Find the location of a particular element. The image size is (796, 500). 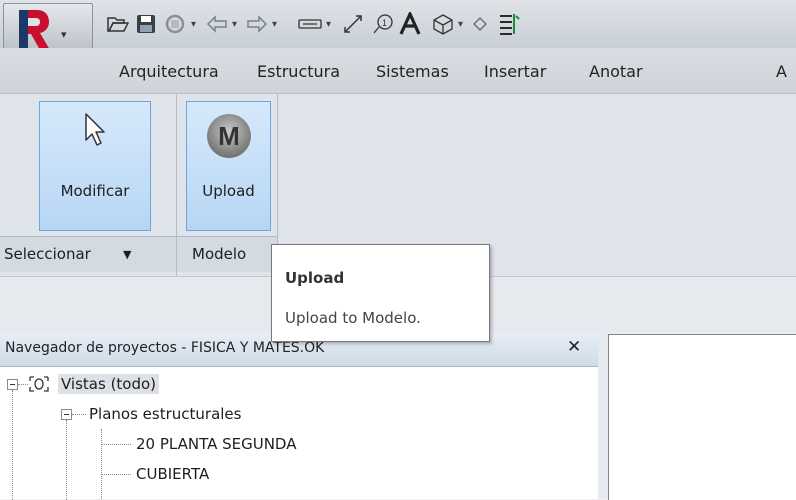

tab-anotar: Anotar is located at coordinates (616, 71).